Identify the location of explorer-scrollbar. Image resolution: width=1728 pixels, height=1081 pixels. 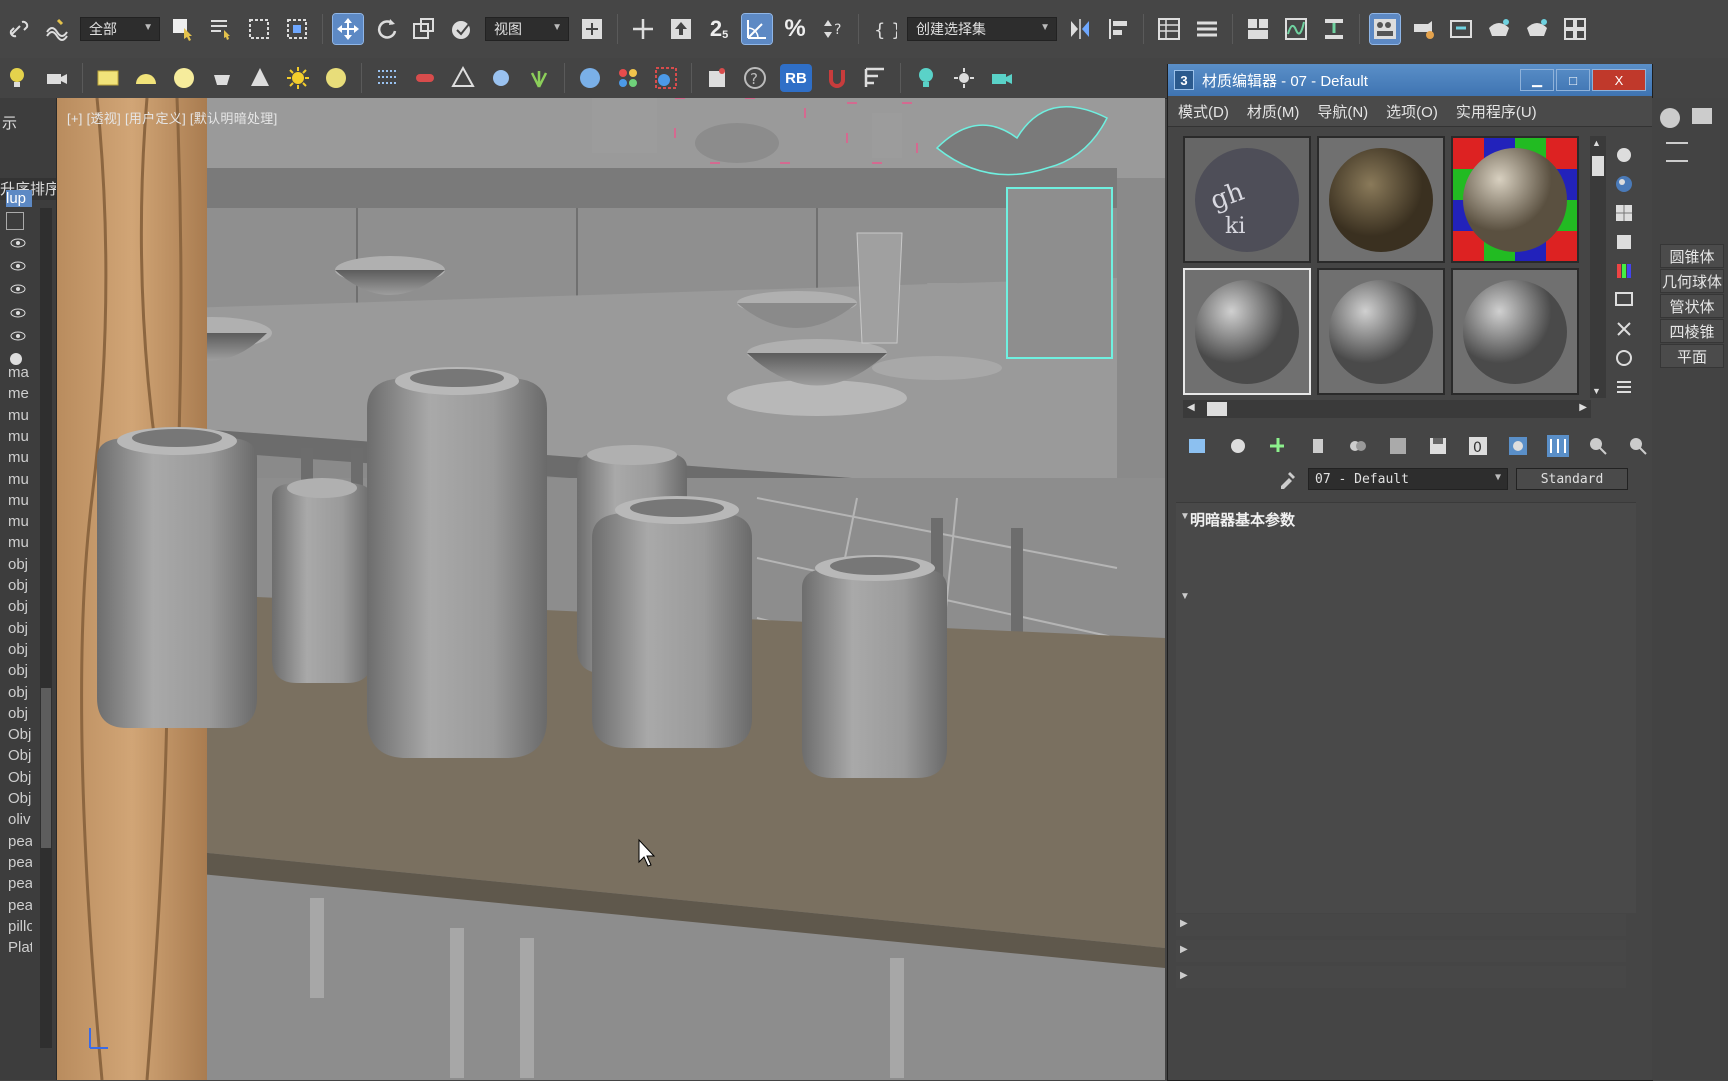
(46, 628).